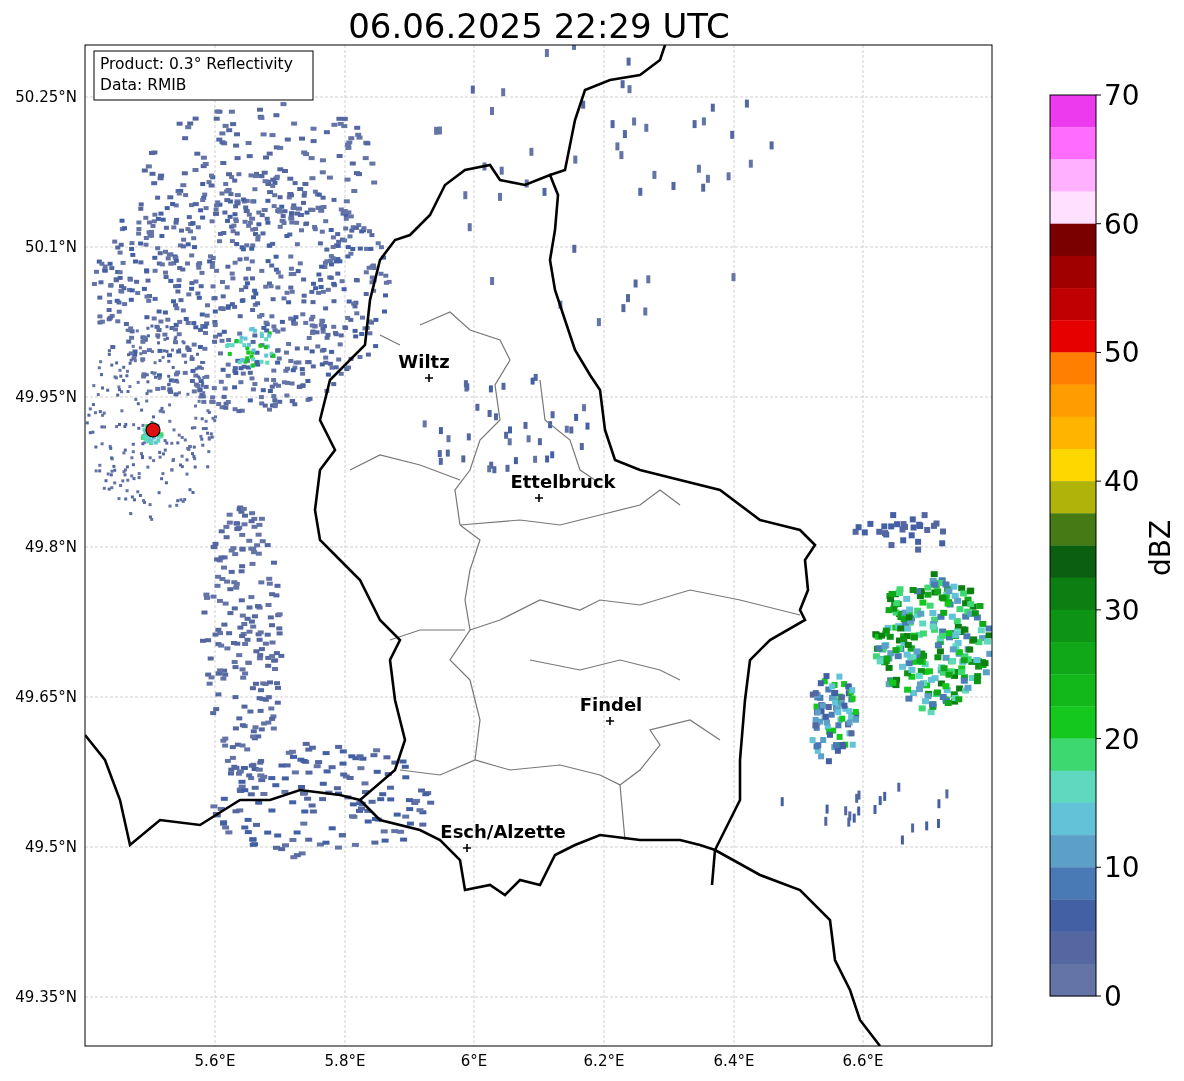 The width and height of the screenshot is (1184, 1081). I want to click on city-label: Ettelbruck, so click(563, 481).